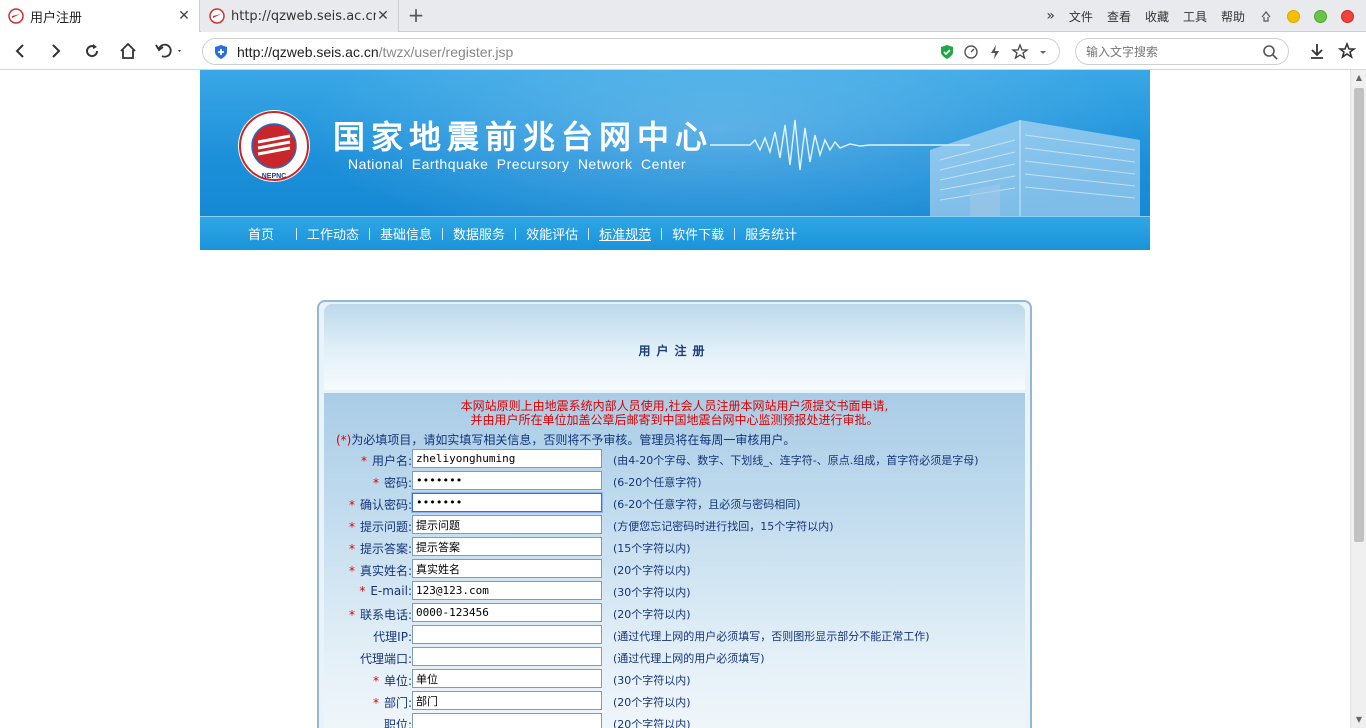  Describe the element at coordinates (507, 458) in the screenshot. I see `username-input` at that location.